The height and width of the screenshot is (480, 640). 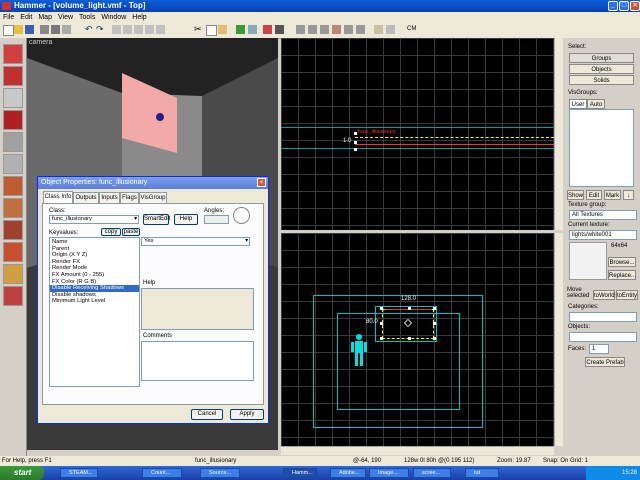 I want to click on menu-help: Help, so click(x=139, y=17).